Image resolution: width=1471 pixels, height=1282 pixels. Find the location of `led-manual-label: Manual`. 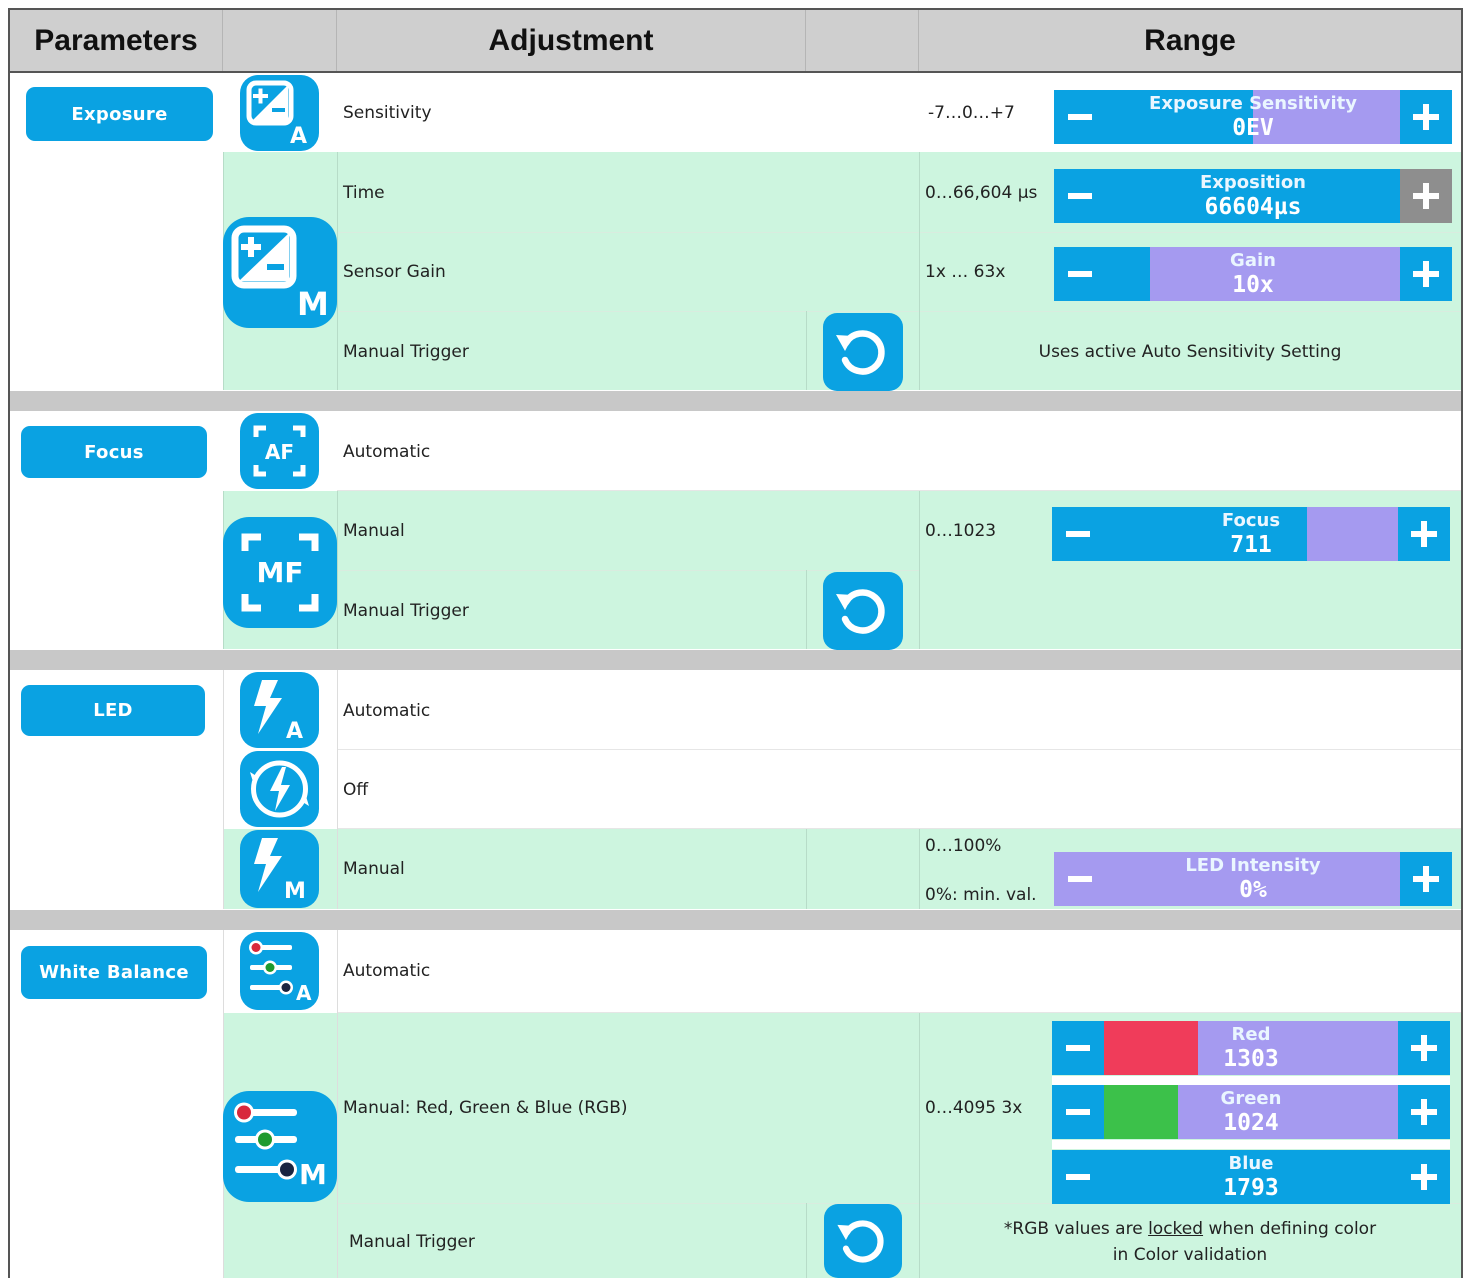

led-manual-label: Manual is located at coordinates (374, 869).